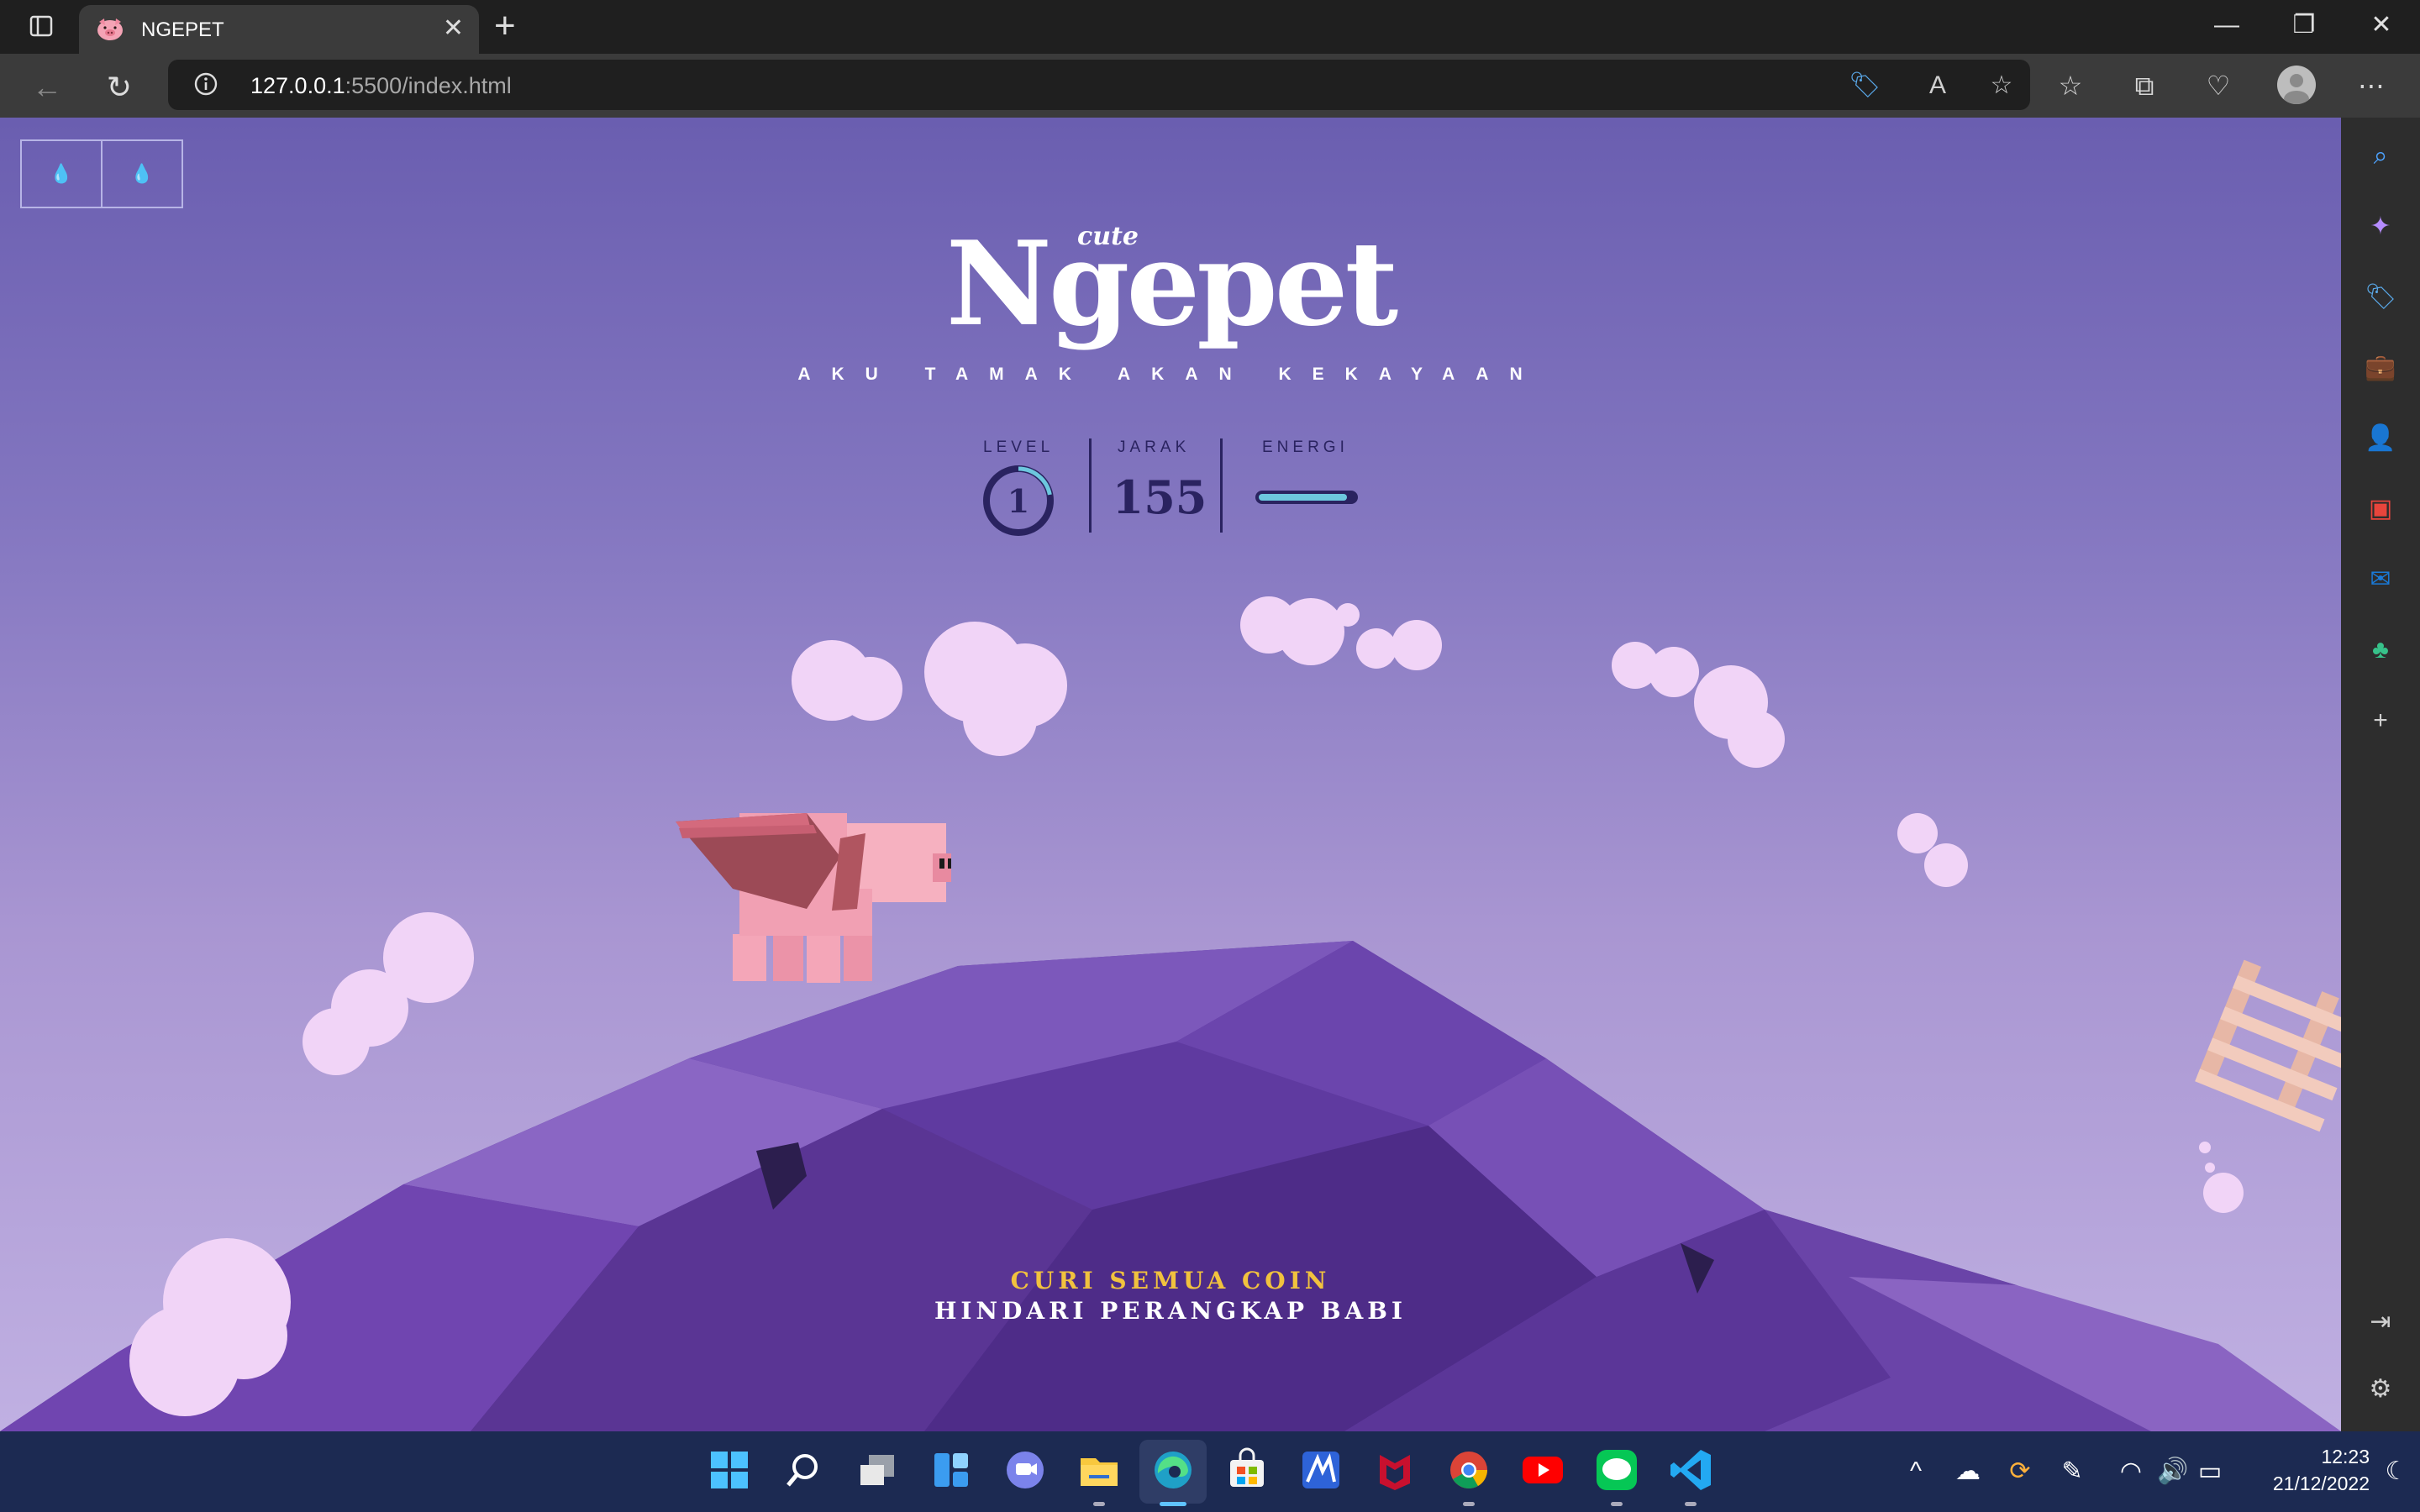 The width and height of the screenshot is (2420, 1512). I want to click on energy-bar, so click(1306, 497).